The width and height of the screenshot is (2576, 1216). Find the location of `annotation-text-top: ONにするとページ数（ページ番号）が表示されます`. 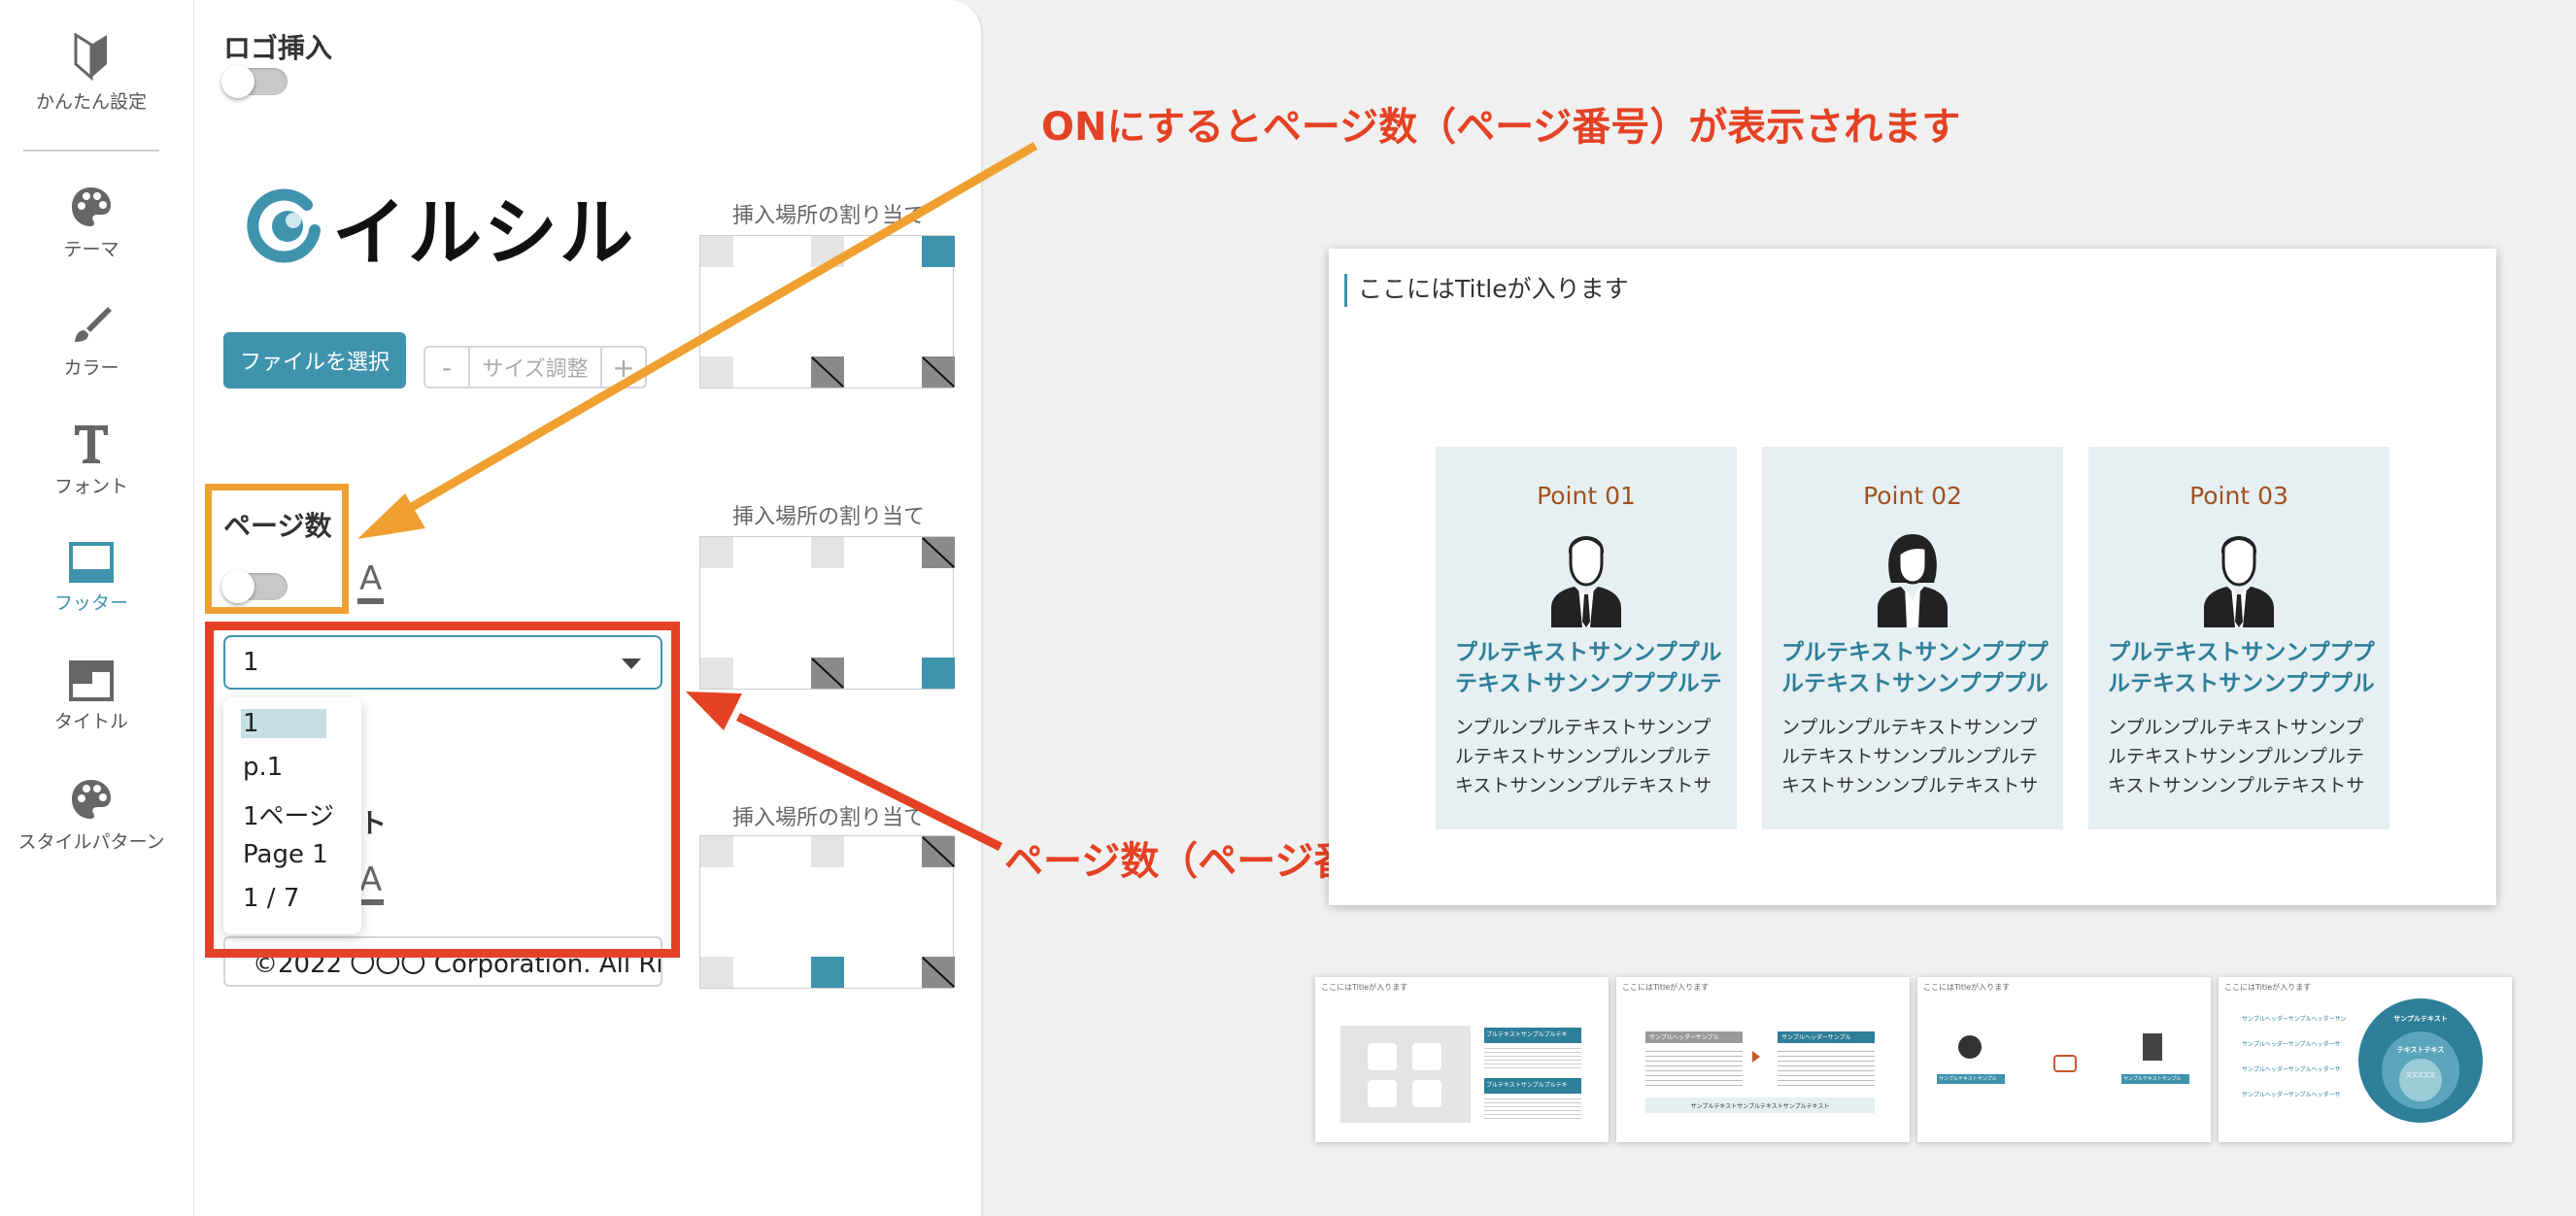

annotation-text-top: ONにするとページ数（ページ番号）が表示されます is located at coordinates (1501, 127).